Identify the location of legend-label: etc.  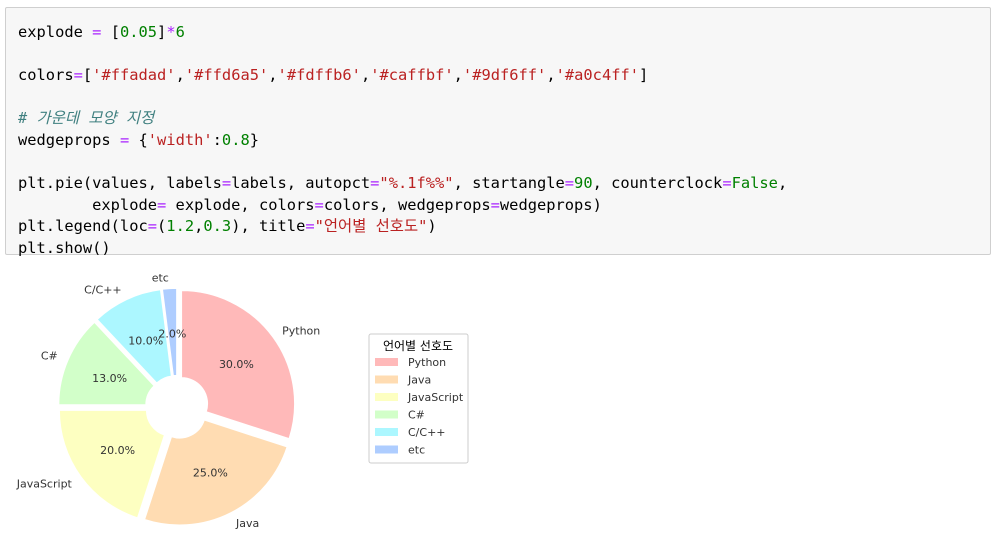
(416, 450).